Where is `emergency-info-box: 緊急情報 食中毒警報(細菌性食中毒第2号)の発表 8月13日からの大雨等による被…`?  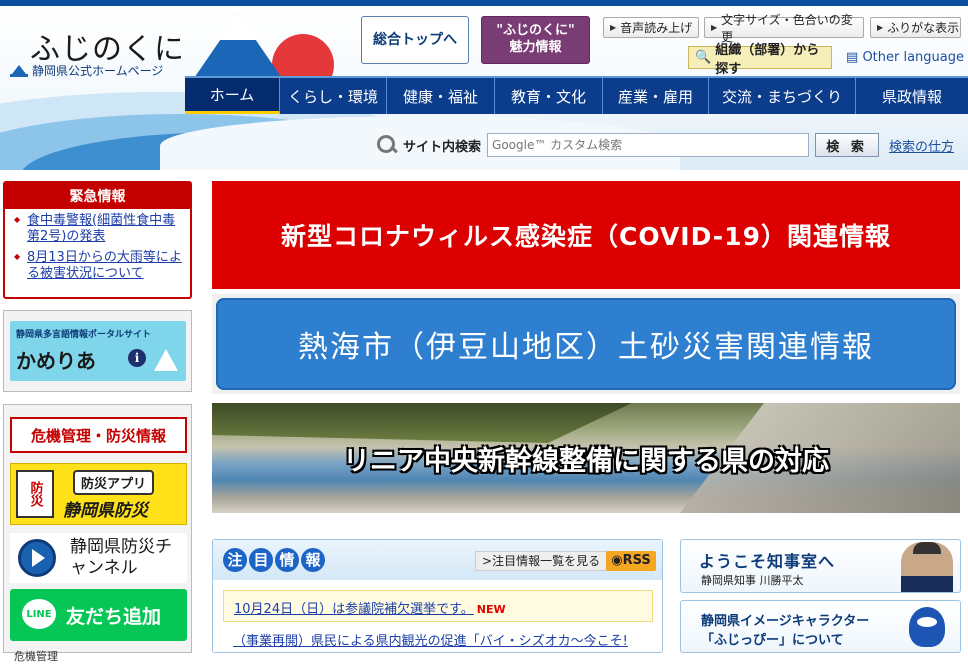
emergency-info-box: 緊急情報 食中毒警報(細菌性食中毒第2号)の発表 8月13日からの大雨等による被… is located at coordinates (97, 240).